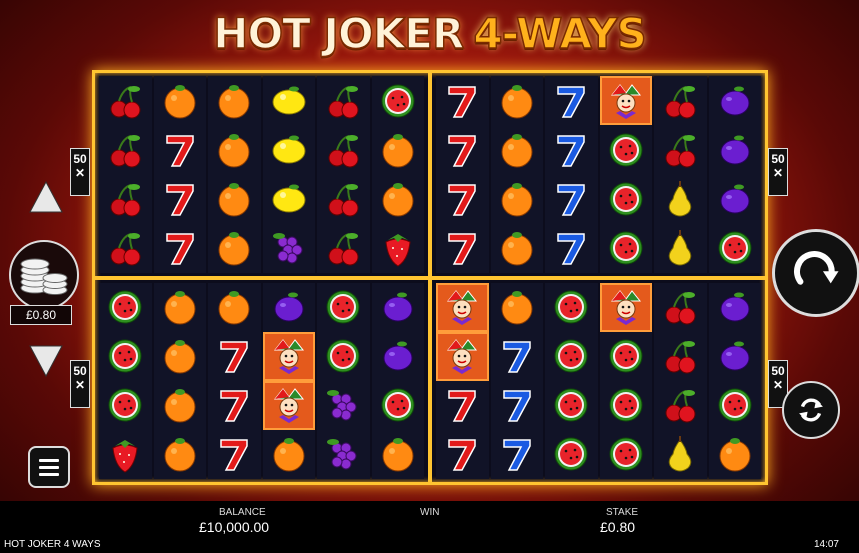 The height and width of the screenshot is (553, 859). I want to click on grape-icon, so click(342, 454).